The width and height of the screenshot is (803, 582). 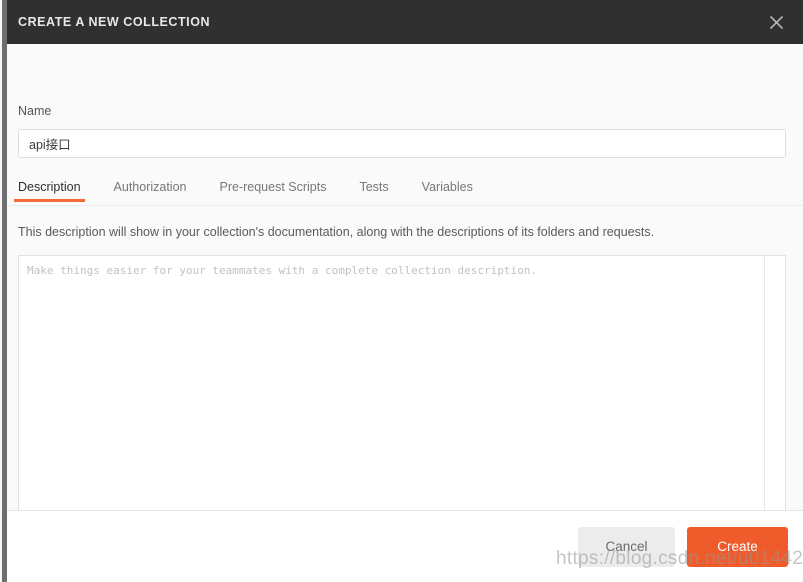 What do you see at coordinates (776, 22) in the screenshot?
I see `close-icon` at bounding box center [776, 22].